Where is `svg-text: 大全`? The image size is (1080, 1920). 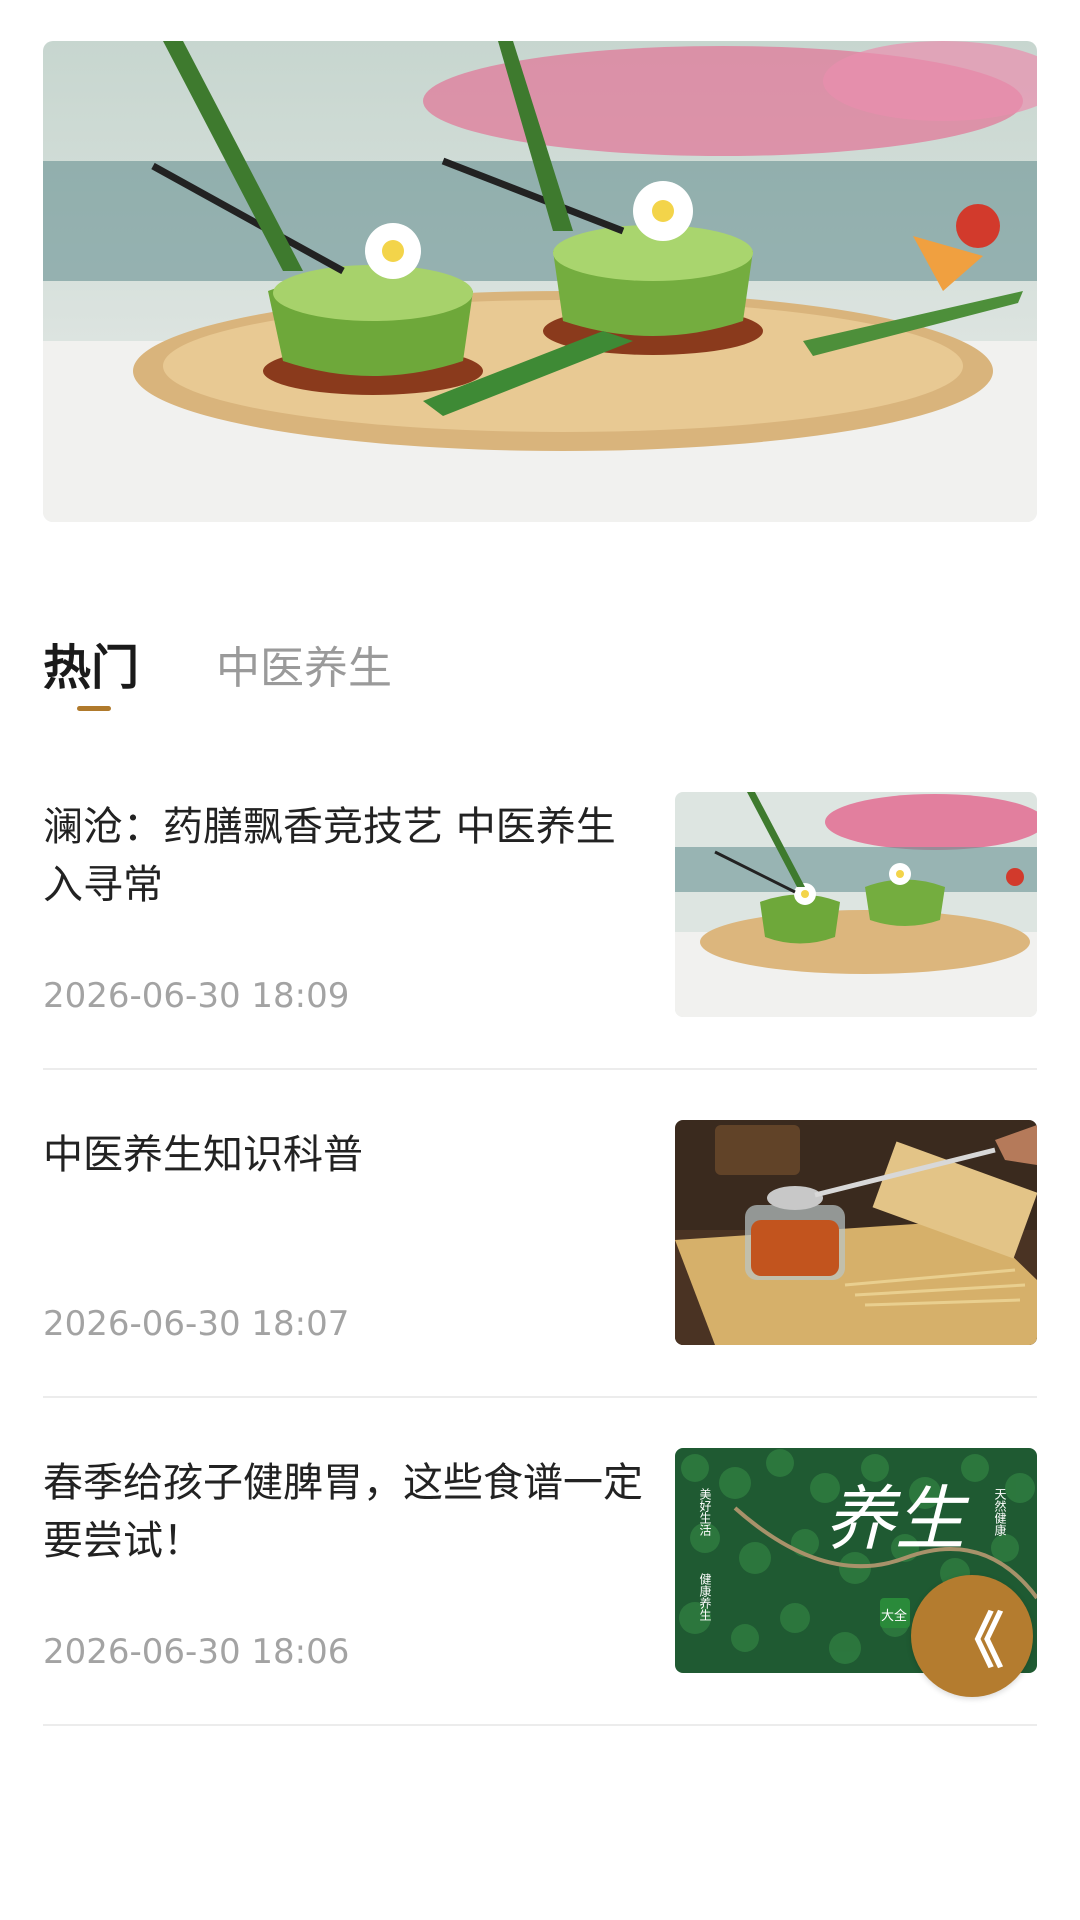 svg-text: 大全 is located at coordinates (894, 1616).